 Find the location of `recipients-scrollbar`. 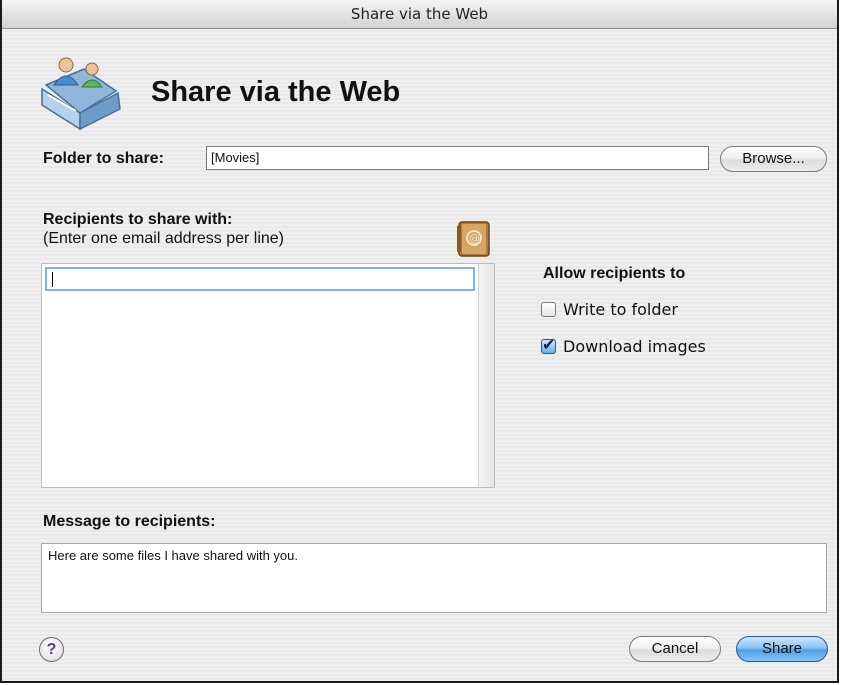

recipients-scrollbar is located at coordinates (486, 375).